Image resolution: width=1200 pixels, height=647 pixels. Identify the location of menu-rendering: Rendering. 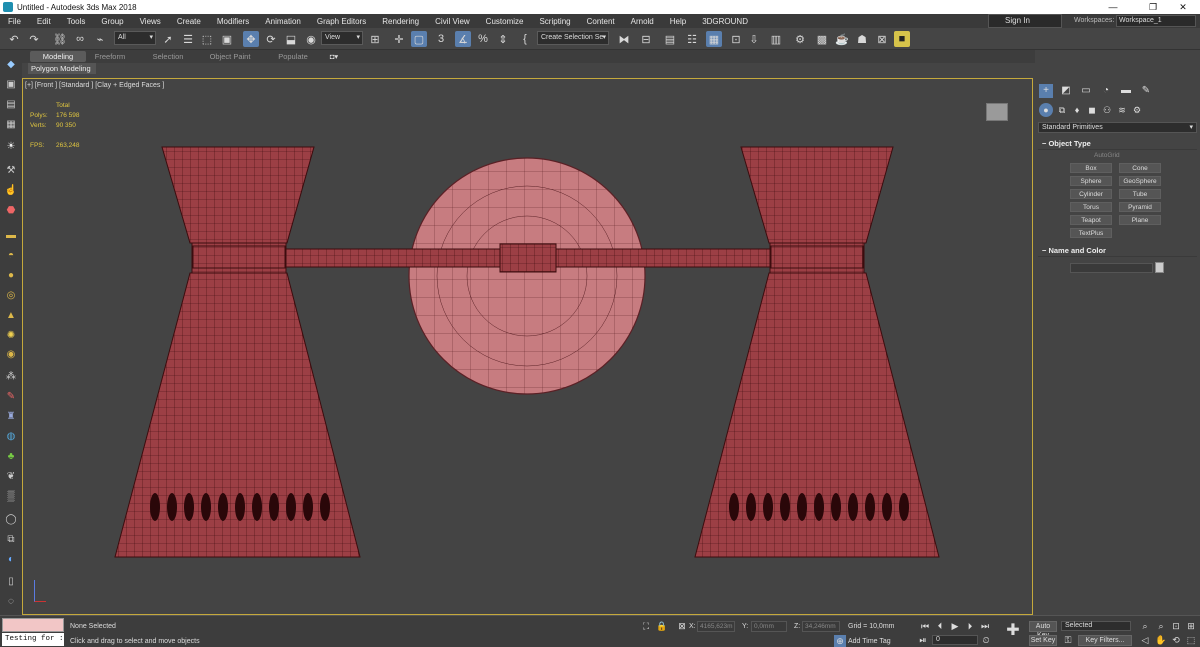
(400, 21).